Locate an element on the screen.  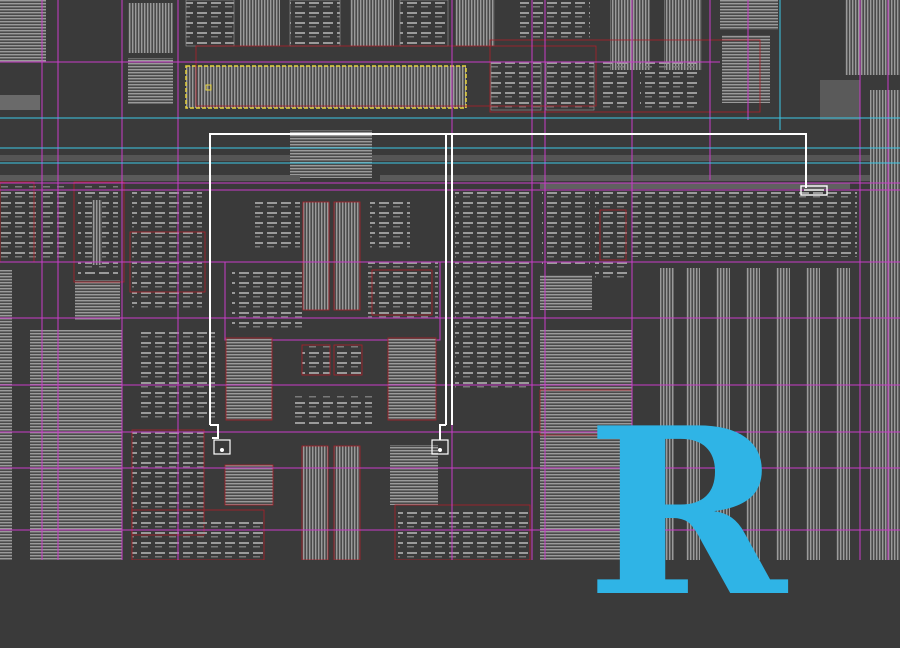
selected-region is located at coordinates (326, 87).